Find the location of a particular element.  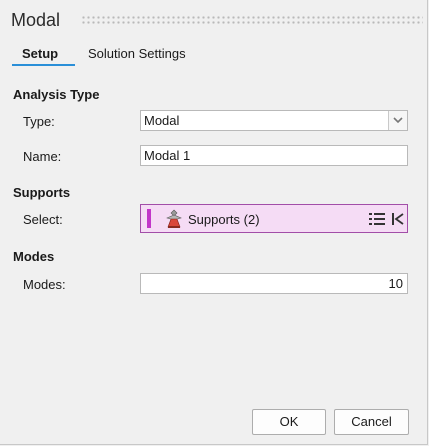

active-tab-indicator is located at coordinates (43, 65).